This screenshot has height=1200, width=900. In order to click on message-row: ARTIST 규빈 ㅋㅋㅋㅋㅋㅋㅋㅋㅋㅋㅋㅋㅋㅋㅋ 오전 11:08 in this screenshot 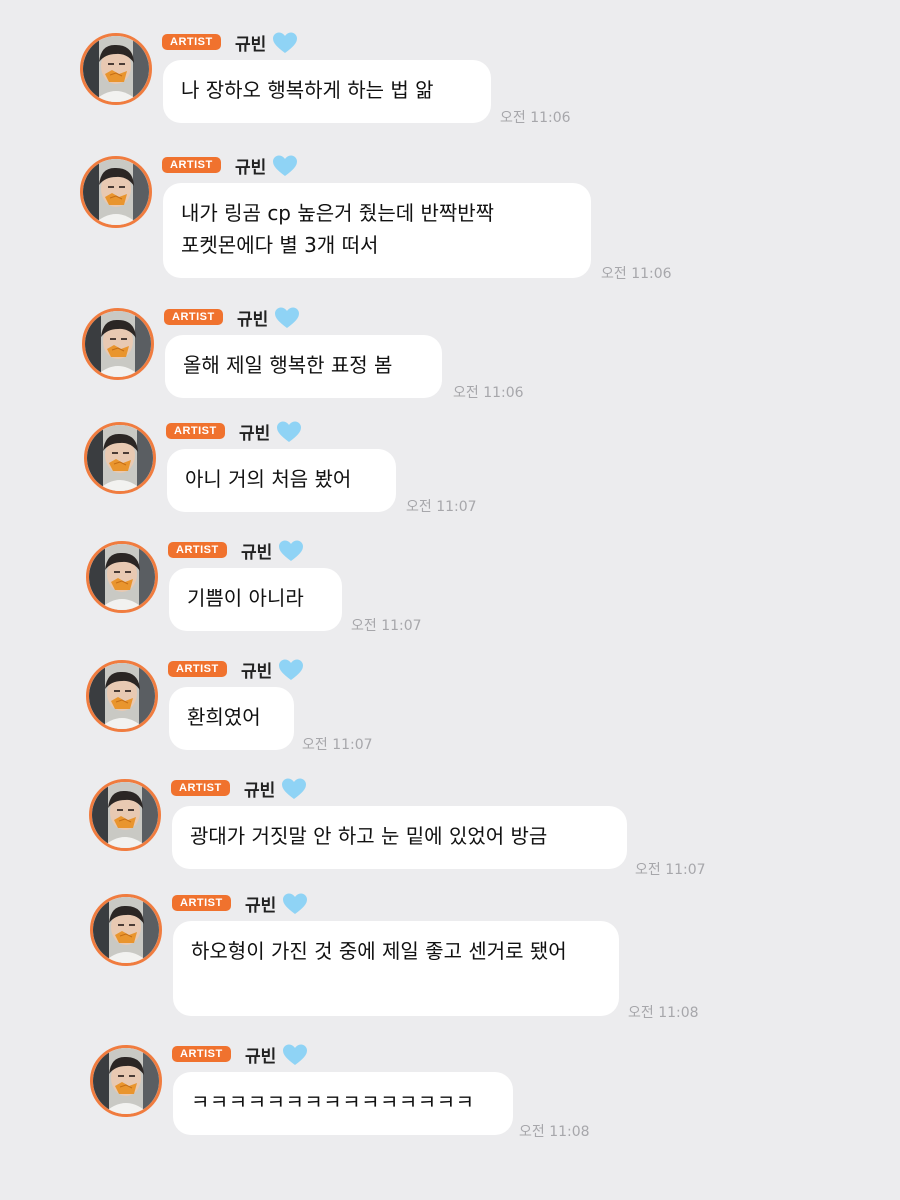, I will do `click(495, 1098)`.